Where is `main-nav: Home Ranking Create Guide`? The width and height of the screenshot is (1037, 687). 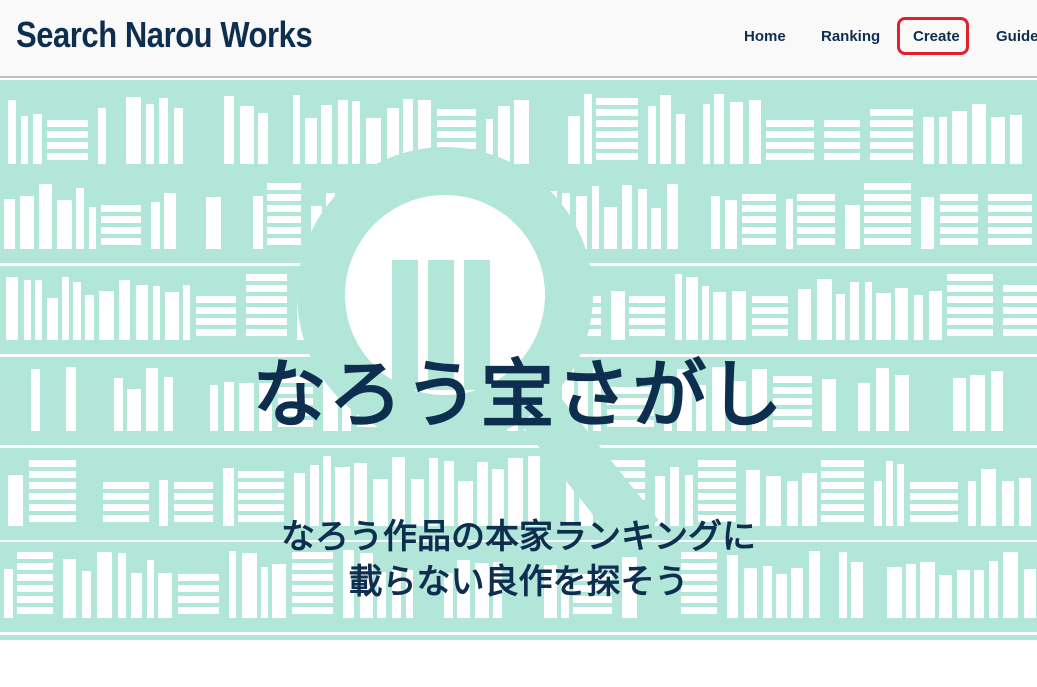
main-nav: Home Ranking Create Guide is located at coordinates (518, 38).